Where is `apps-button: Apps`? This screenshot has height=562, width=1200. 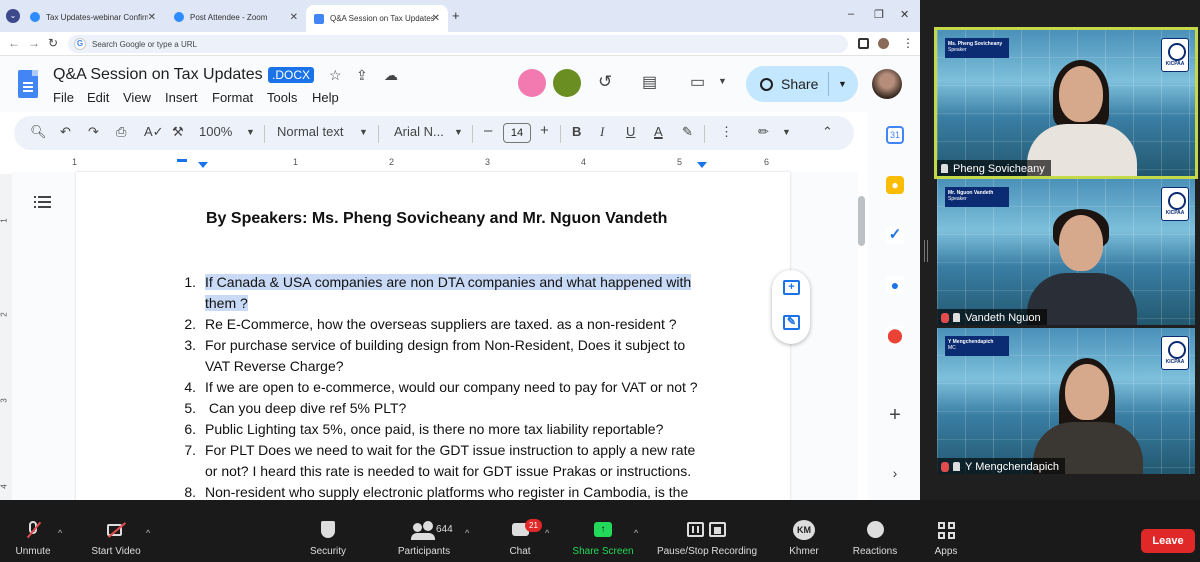
apps-button: Apps is located at coordinates (946, 538).